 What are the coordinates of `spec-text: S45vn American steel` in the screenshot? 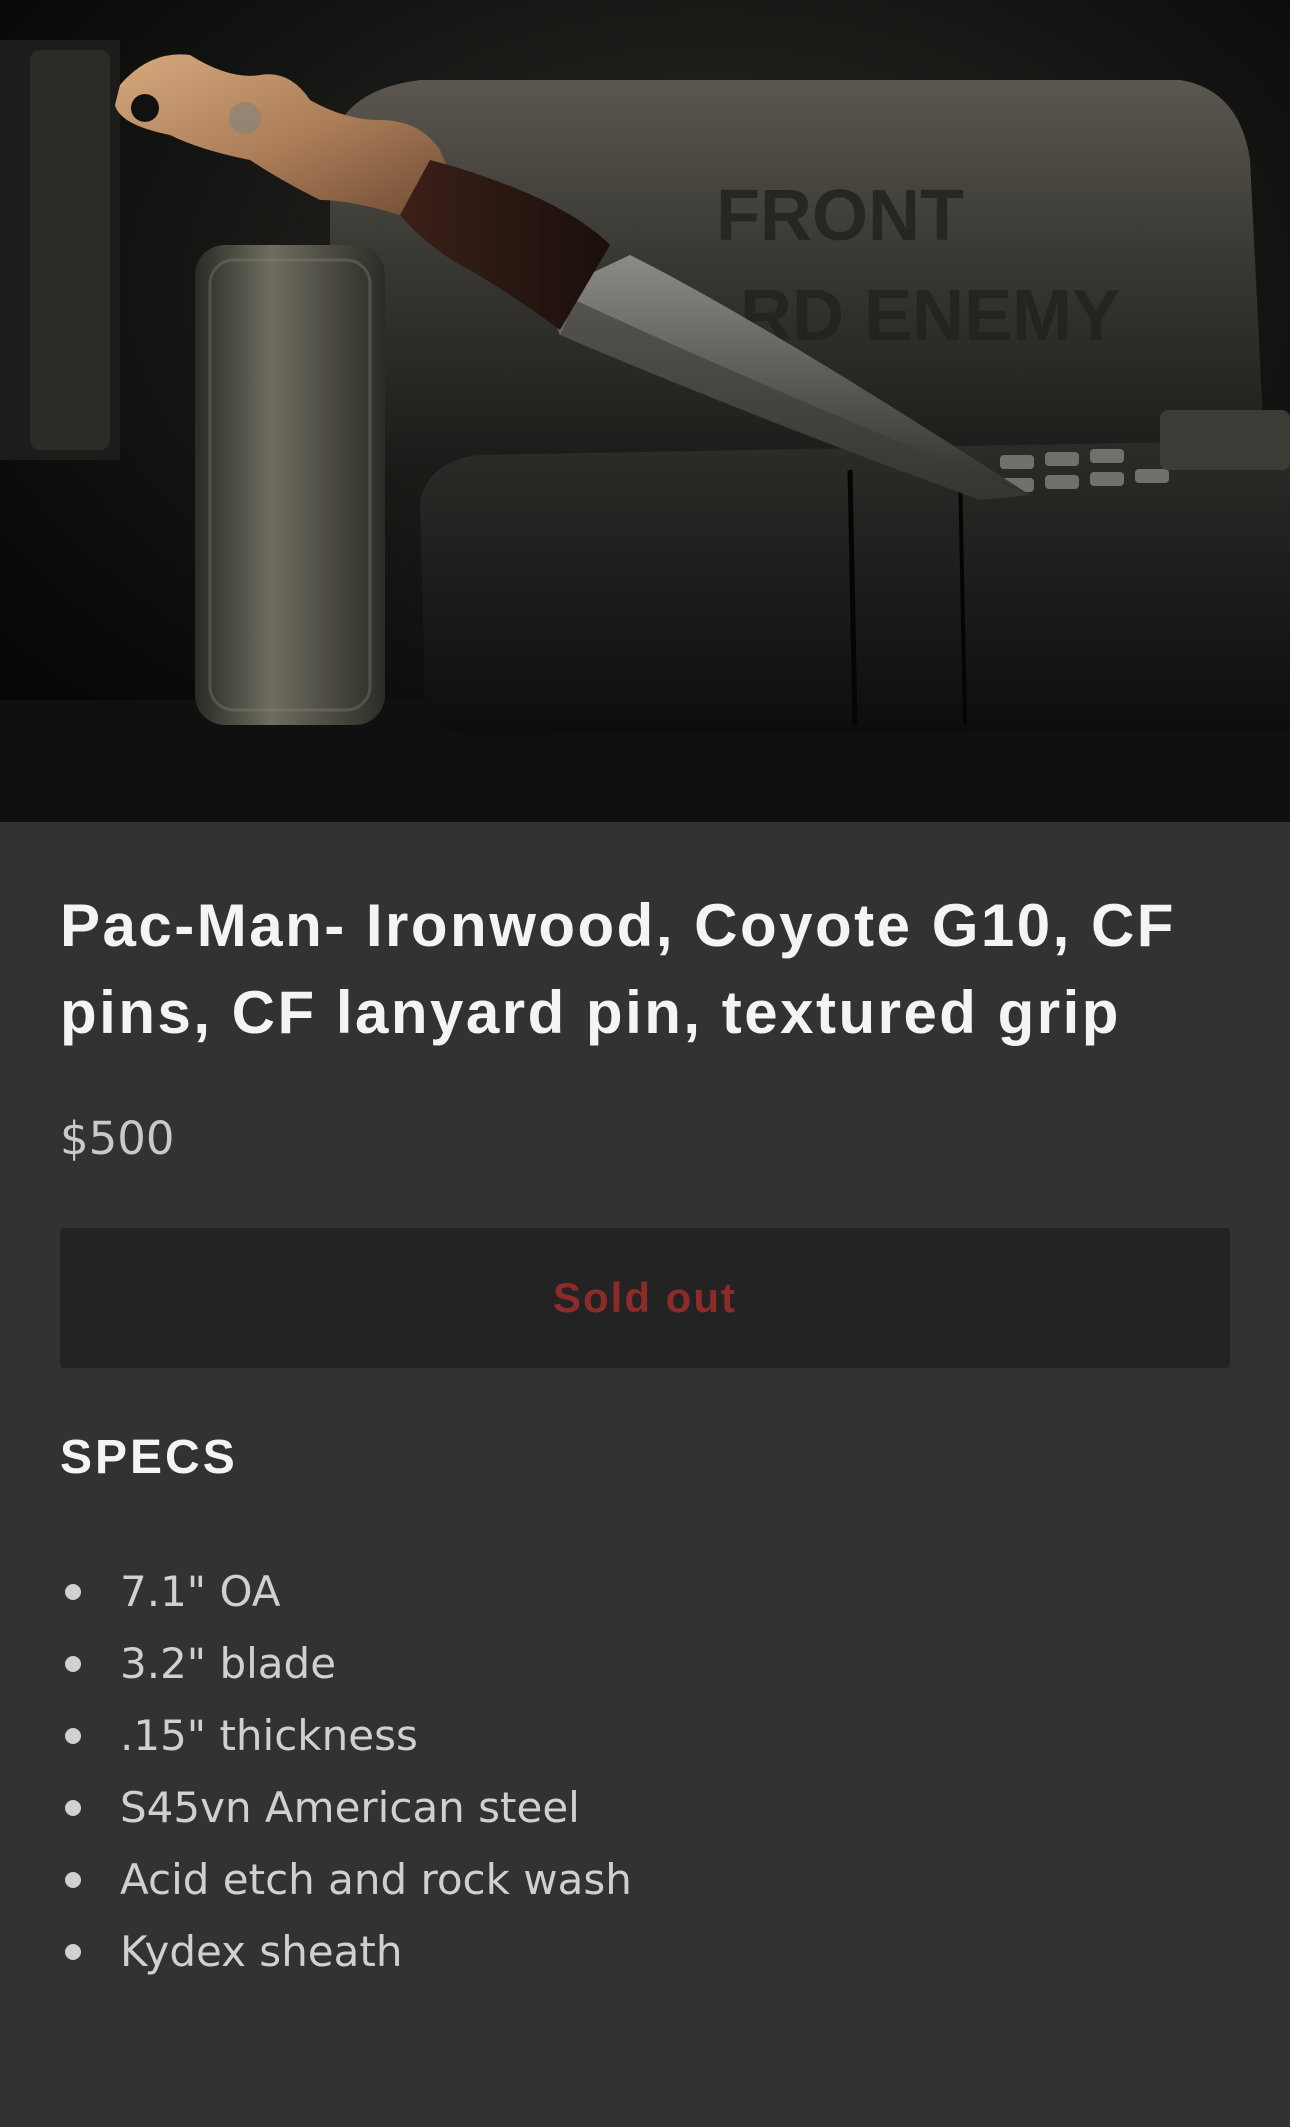 It's located at (350, 1807).